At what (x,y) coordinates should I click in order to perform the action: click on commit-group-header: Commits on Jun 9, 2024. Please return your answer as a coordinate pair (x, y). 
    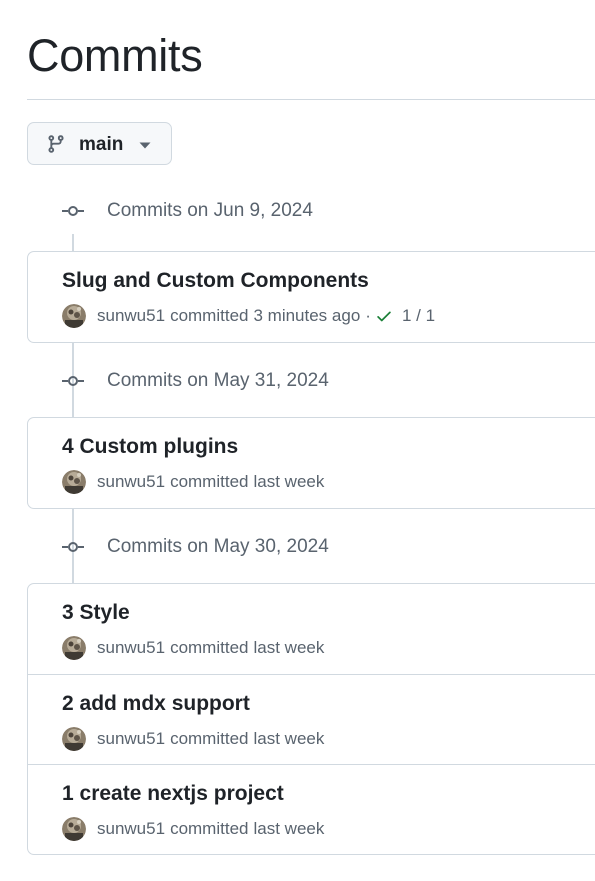
    Looking at the image, I should click on (187, 211).